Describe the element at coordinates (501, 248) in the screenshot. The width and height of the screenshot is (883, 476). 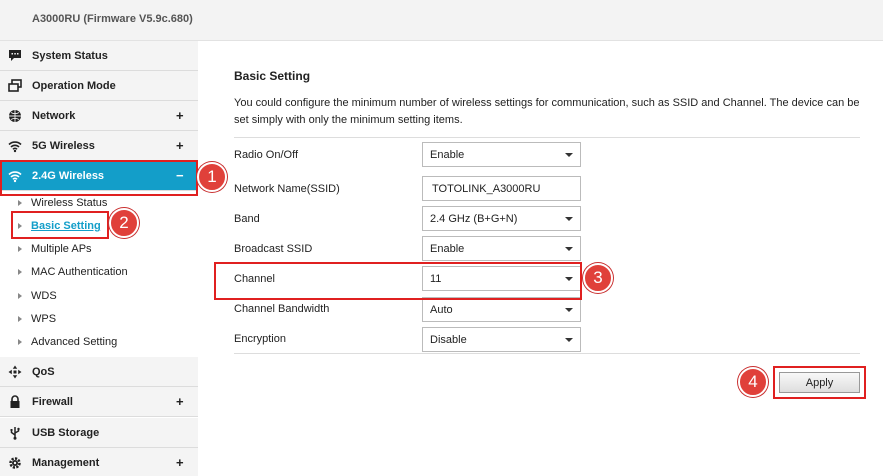
I see `broadcast-ssid-select: Enable` at that location.